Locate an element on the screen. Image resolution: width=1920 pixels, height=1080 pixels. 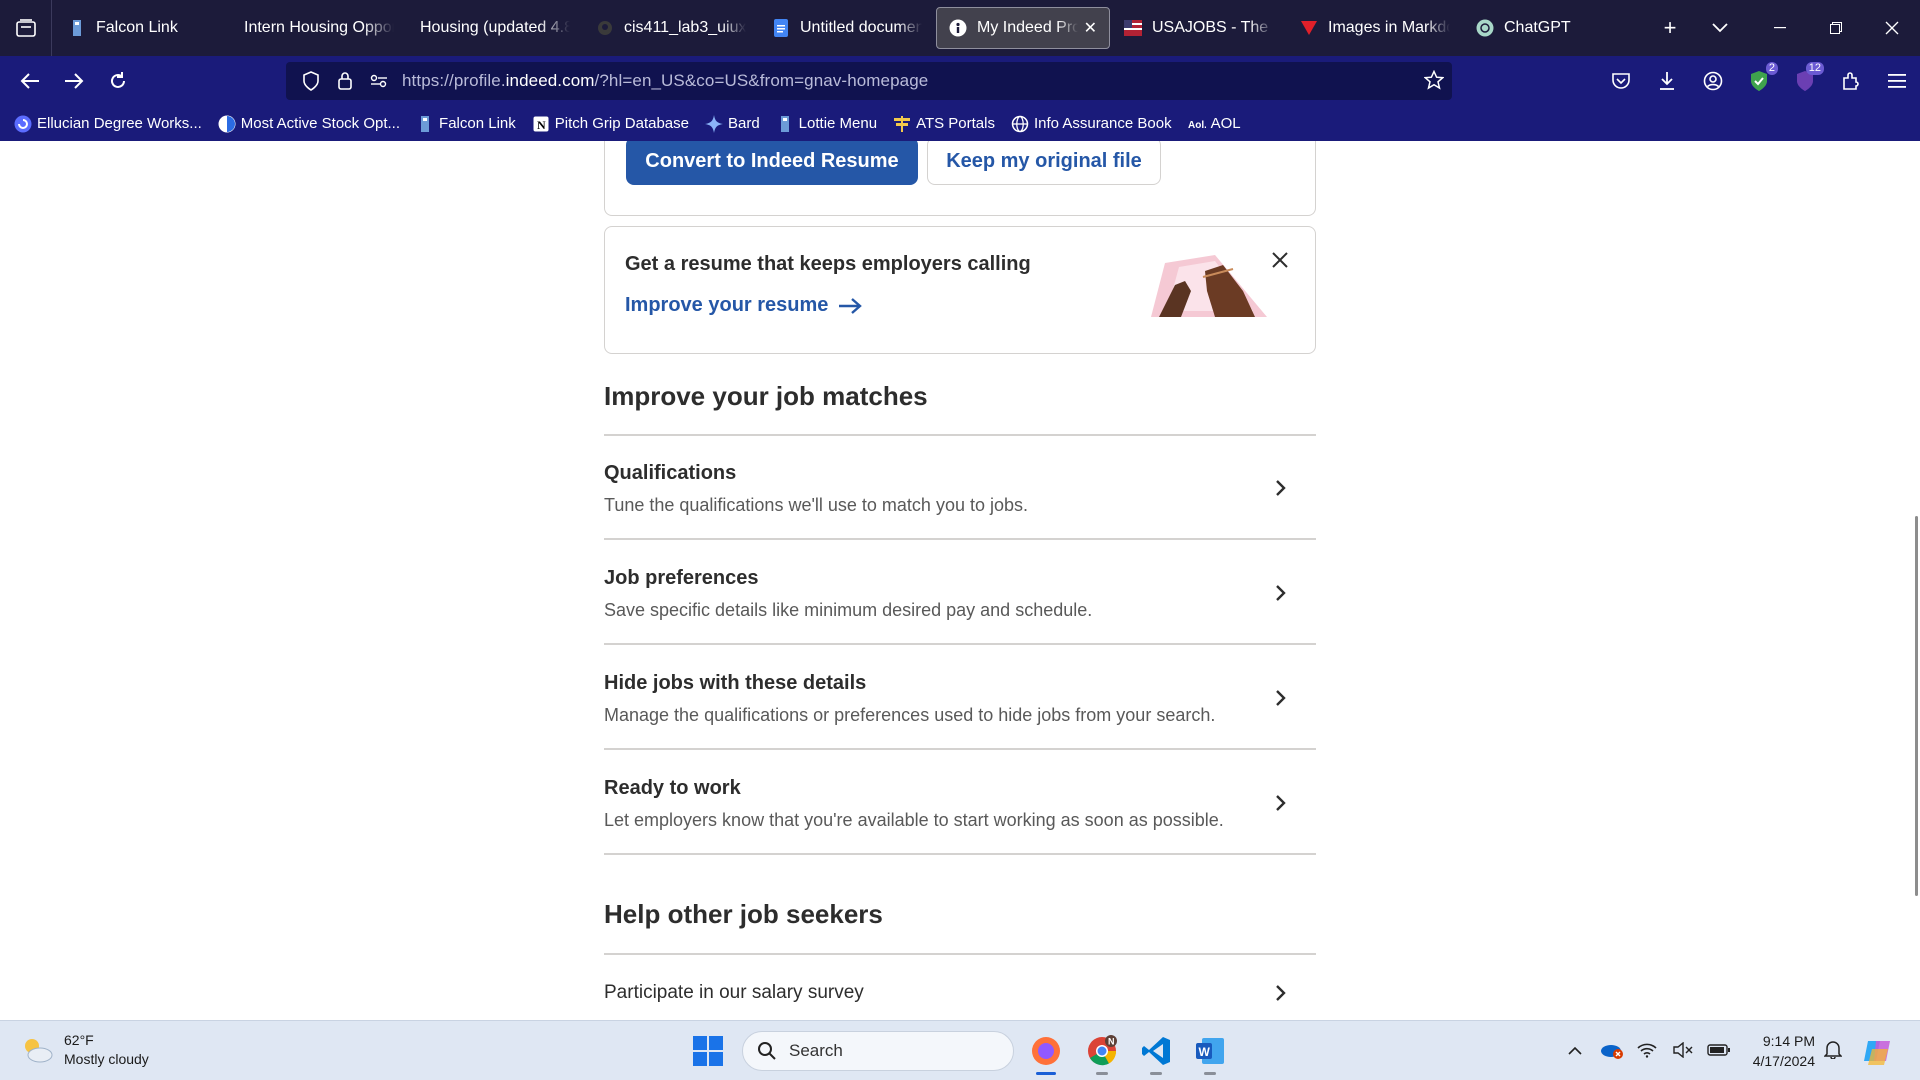
tab-chatgpt: ChatGPT is located at coordinates (1551, 28).